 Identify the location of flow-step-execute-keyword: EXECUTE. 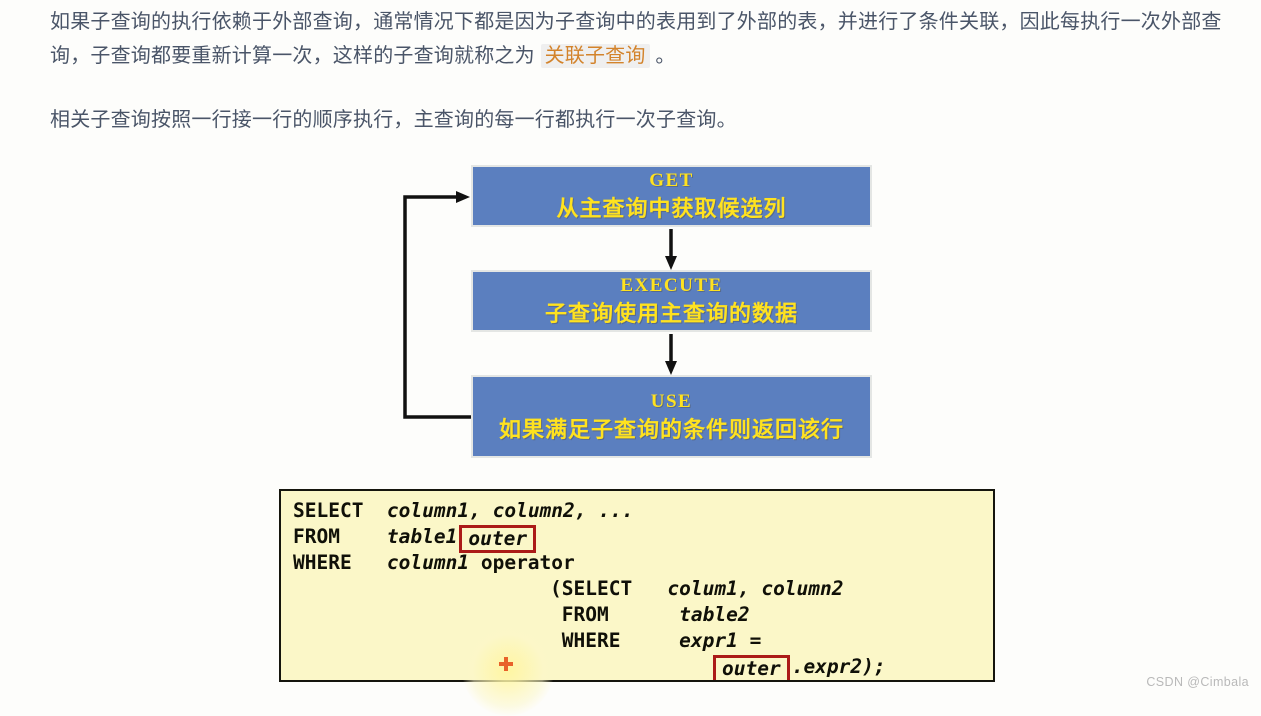
(671, 285).